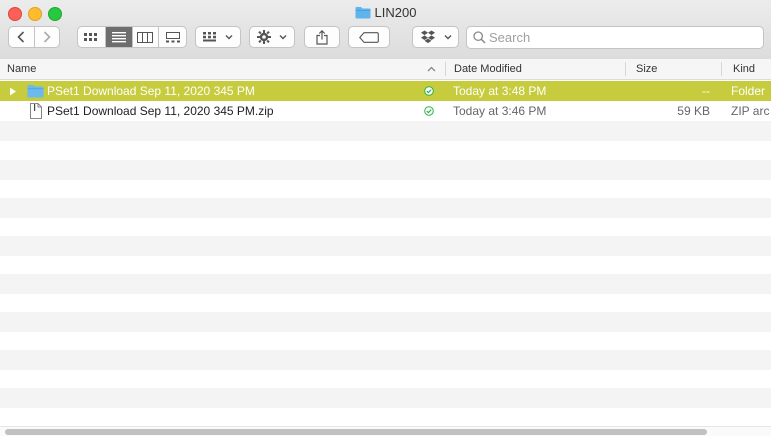  I want to click on dropbox-menu-button, so click(435, 37).